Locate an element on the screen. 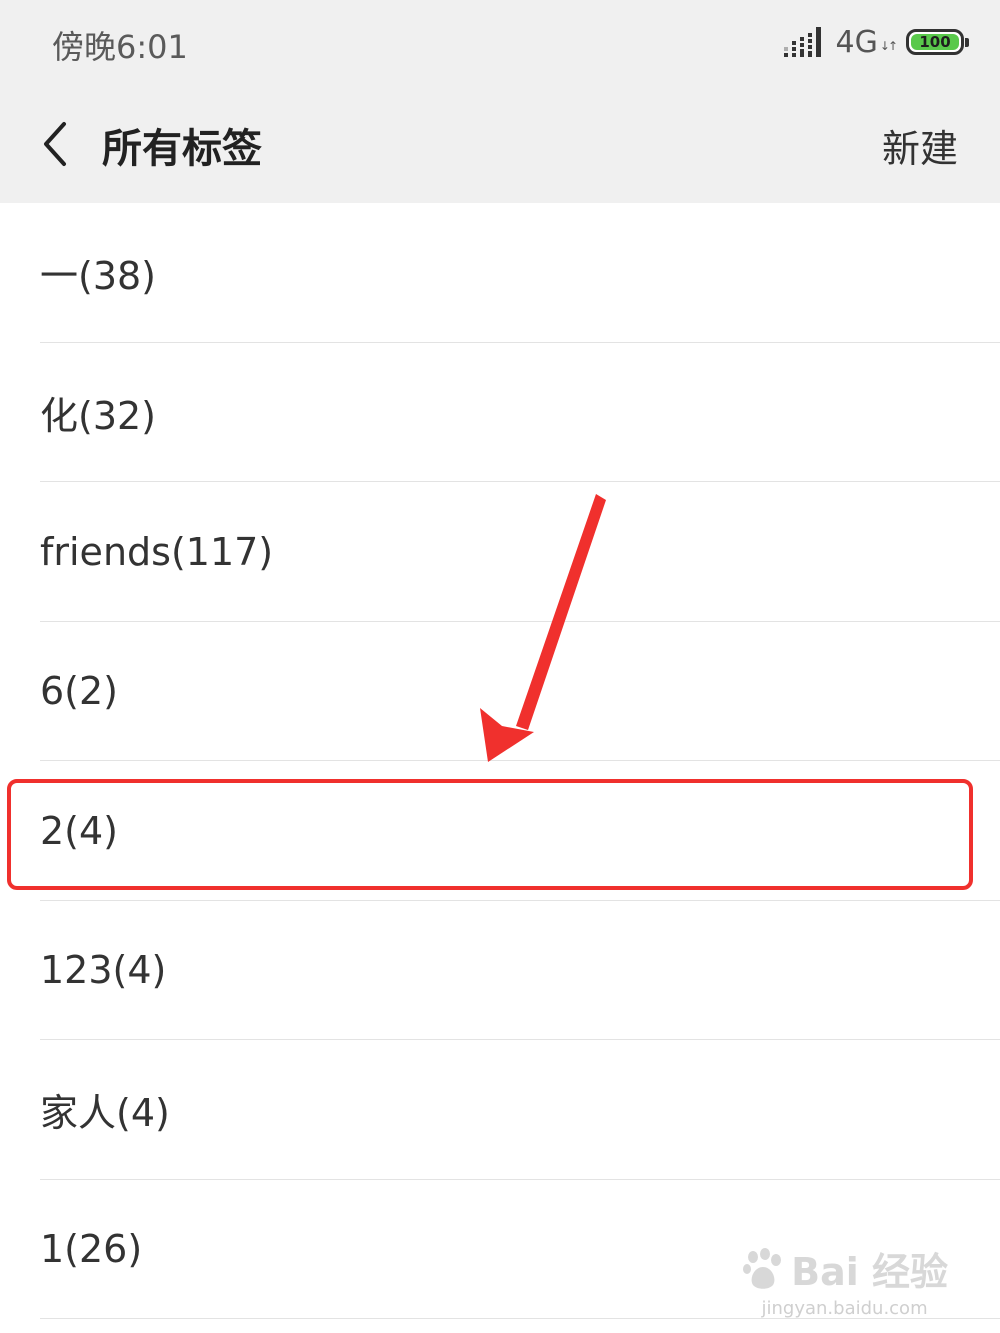  tag-item: 2(4) is located at coordinates (500, 831).